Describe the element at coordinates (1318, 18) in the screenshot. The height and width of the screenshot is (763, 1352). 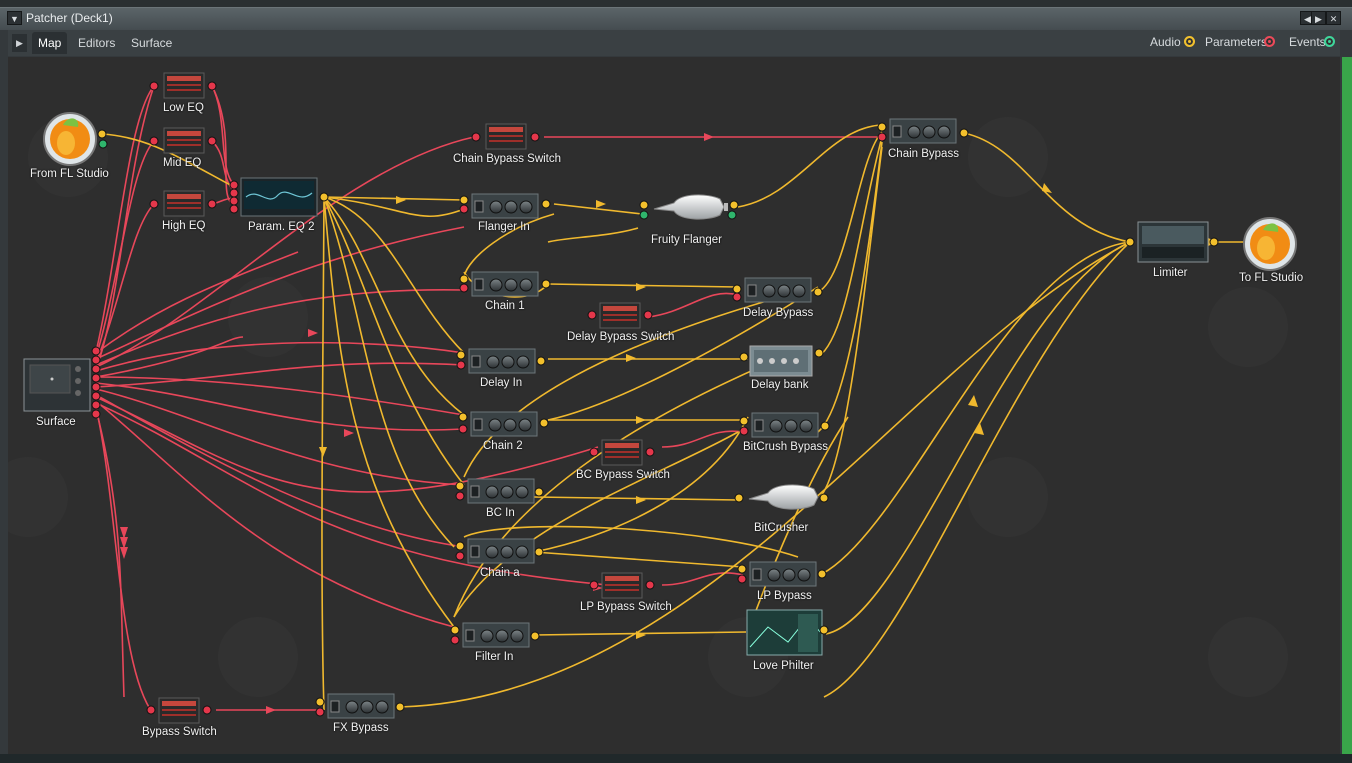
I see `next-arrow-icon: ▶` at that location.